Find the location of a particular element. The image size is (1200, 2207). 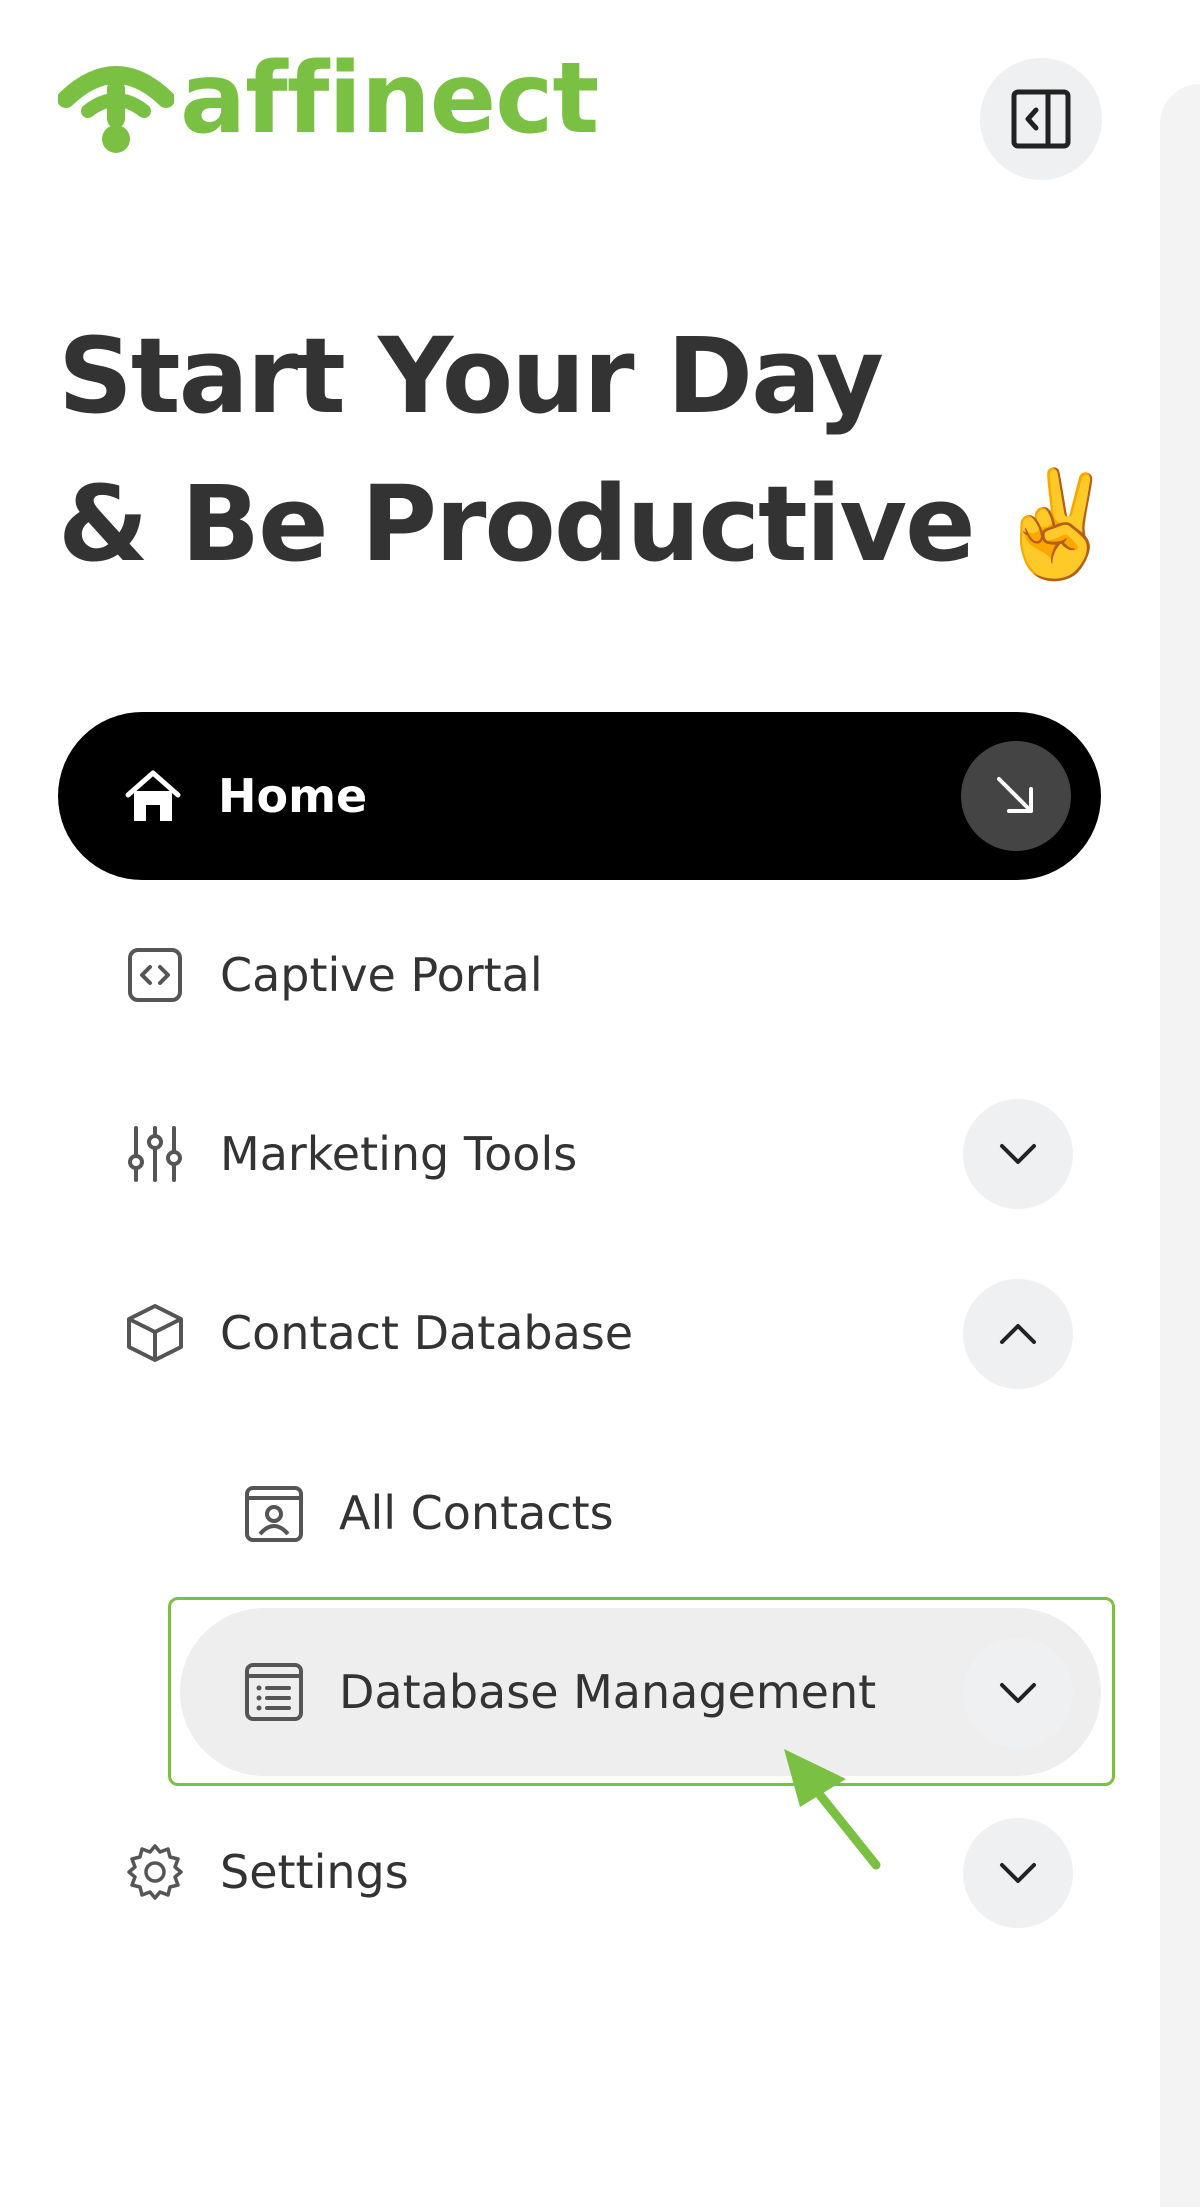

headline-line-1: Start Your Day is located at coordinates (471, 376).